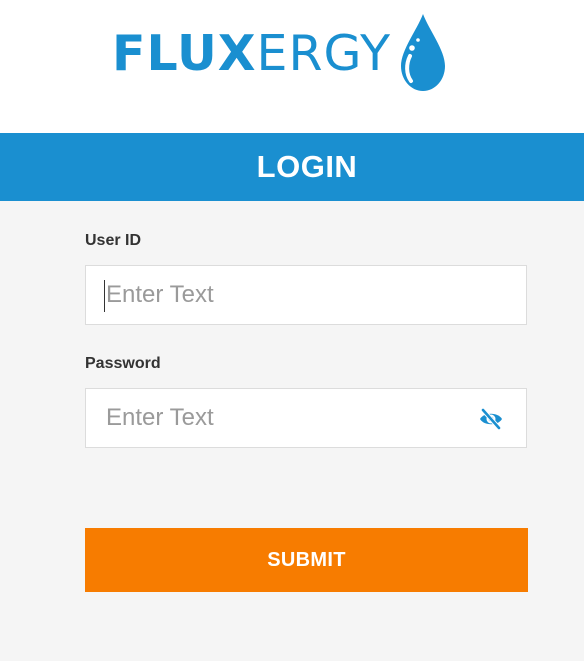 The image size is (584, 661). What do you see at coordinates (123, 363) in the screenshot?
I see `password-label: Password` at bounding box center [123, 363].